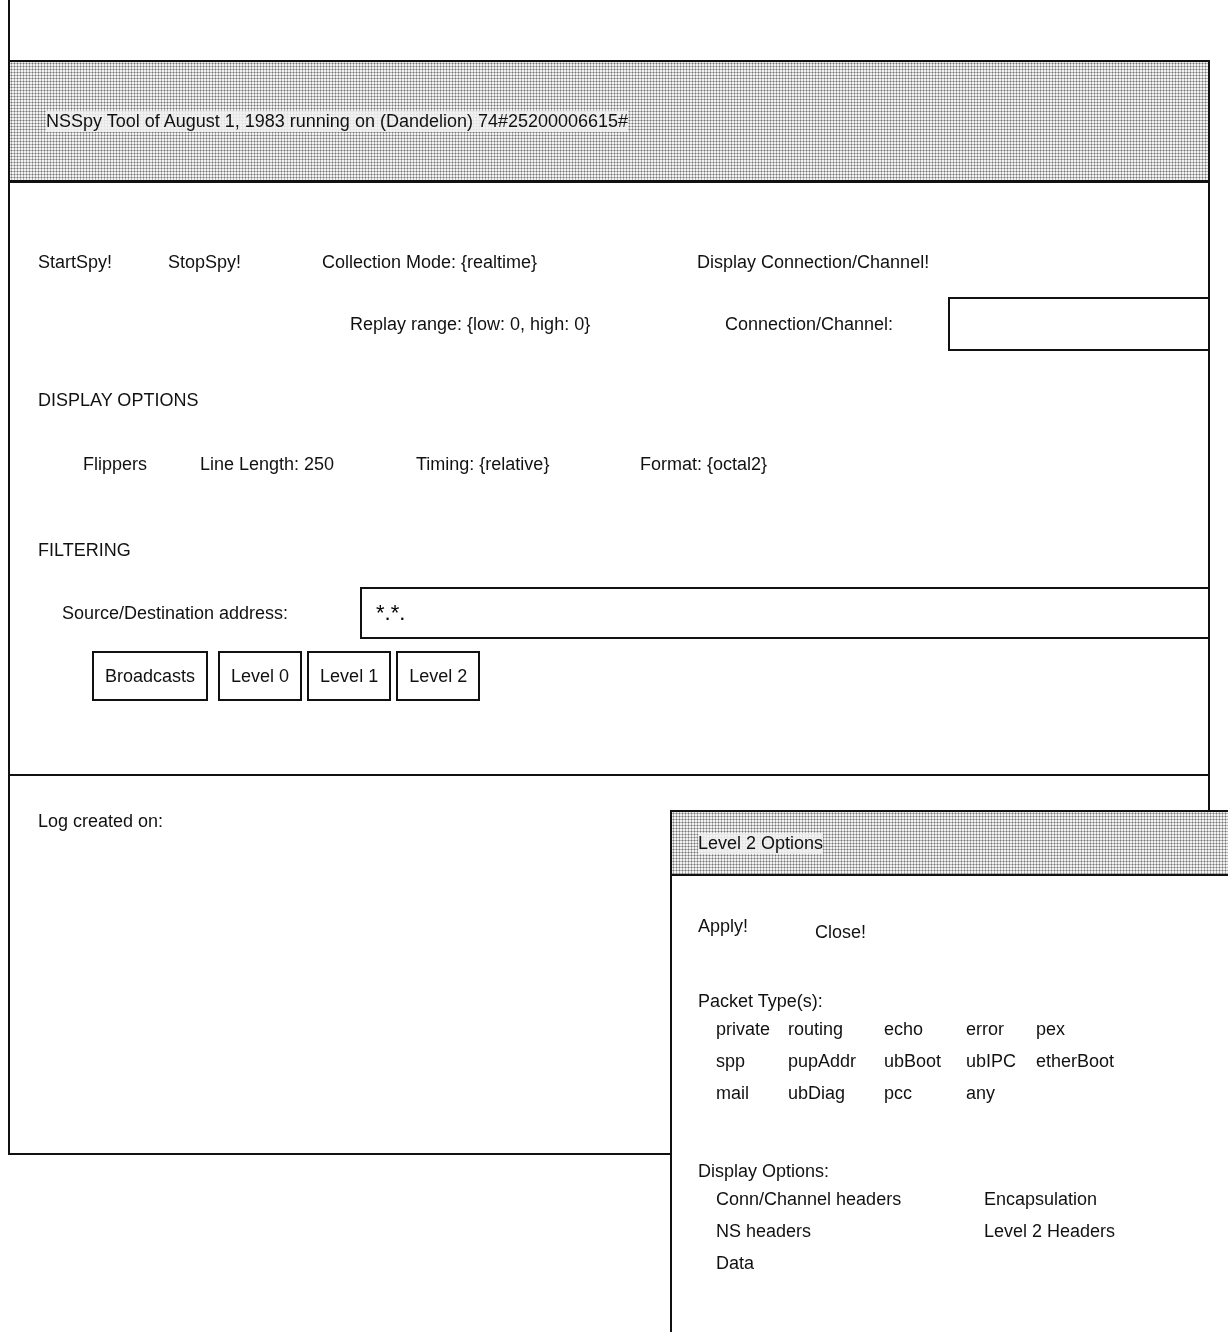 The width and height of the screenshot is (1228, 1341). What do you see at coordinates (1106, 1231) in the screenshot?
I see `display-option: Level 2 Headers` at bounding box center [1106, 1231].